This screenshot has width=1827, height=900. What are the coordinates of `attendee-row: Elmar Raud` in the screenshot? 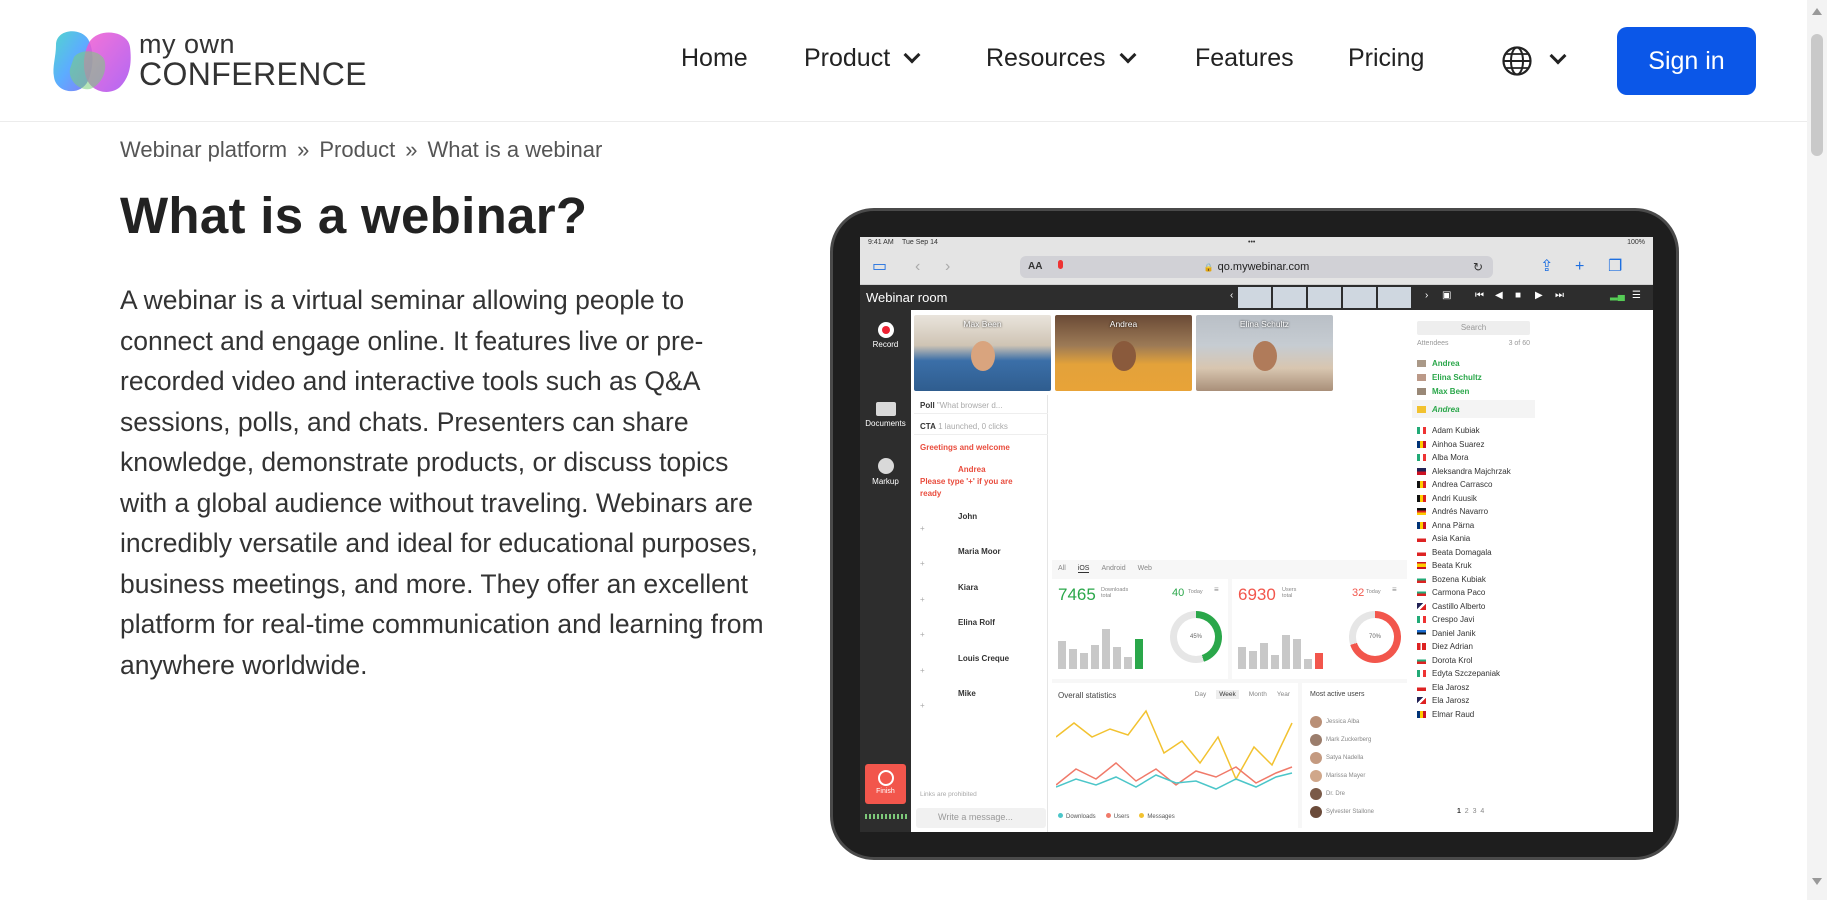 It's located at (1473, 714).